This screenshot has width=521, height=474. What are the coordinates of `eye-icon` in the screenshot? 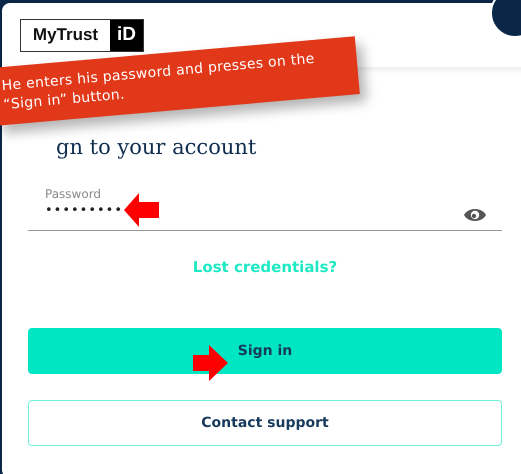 It's located at (475, 215).